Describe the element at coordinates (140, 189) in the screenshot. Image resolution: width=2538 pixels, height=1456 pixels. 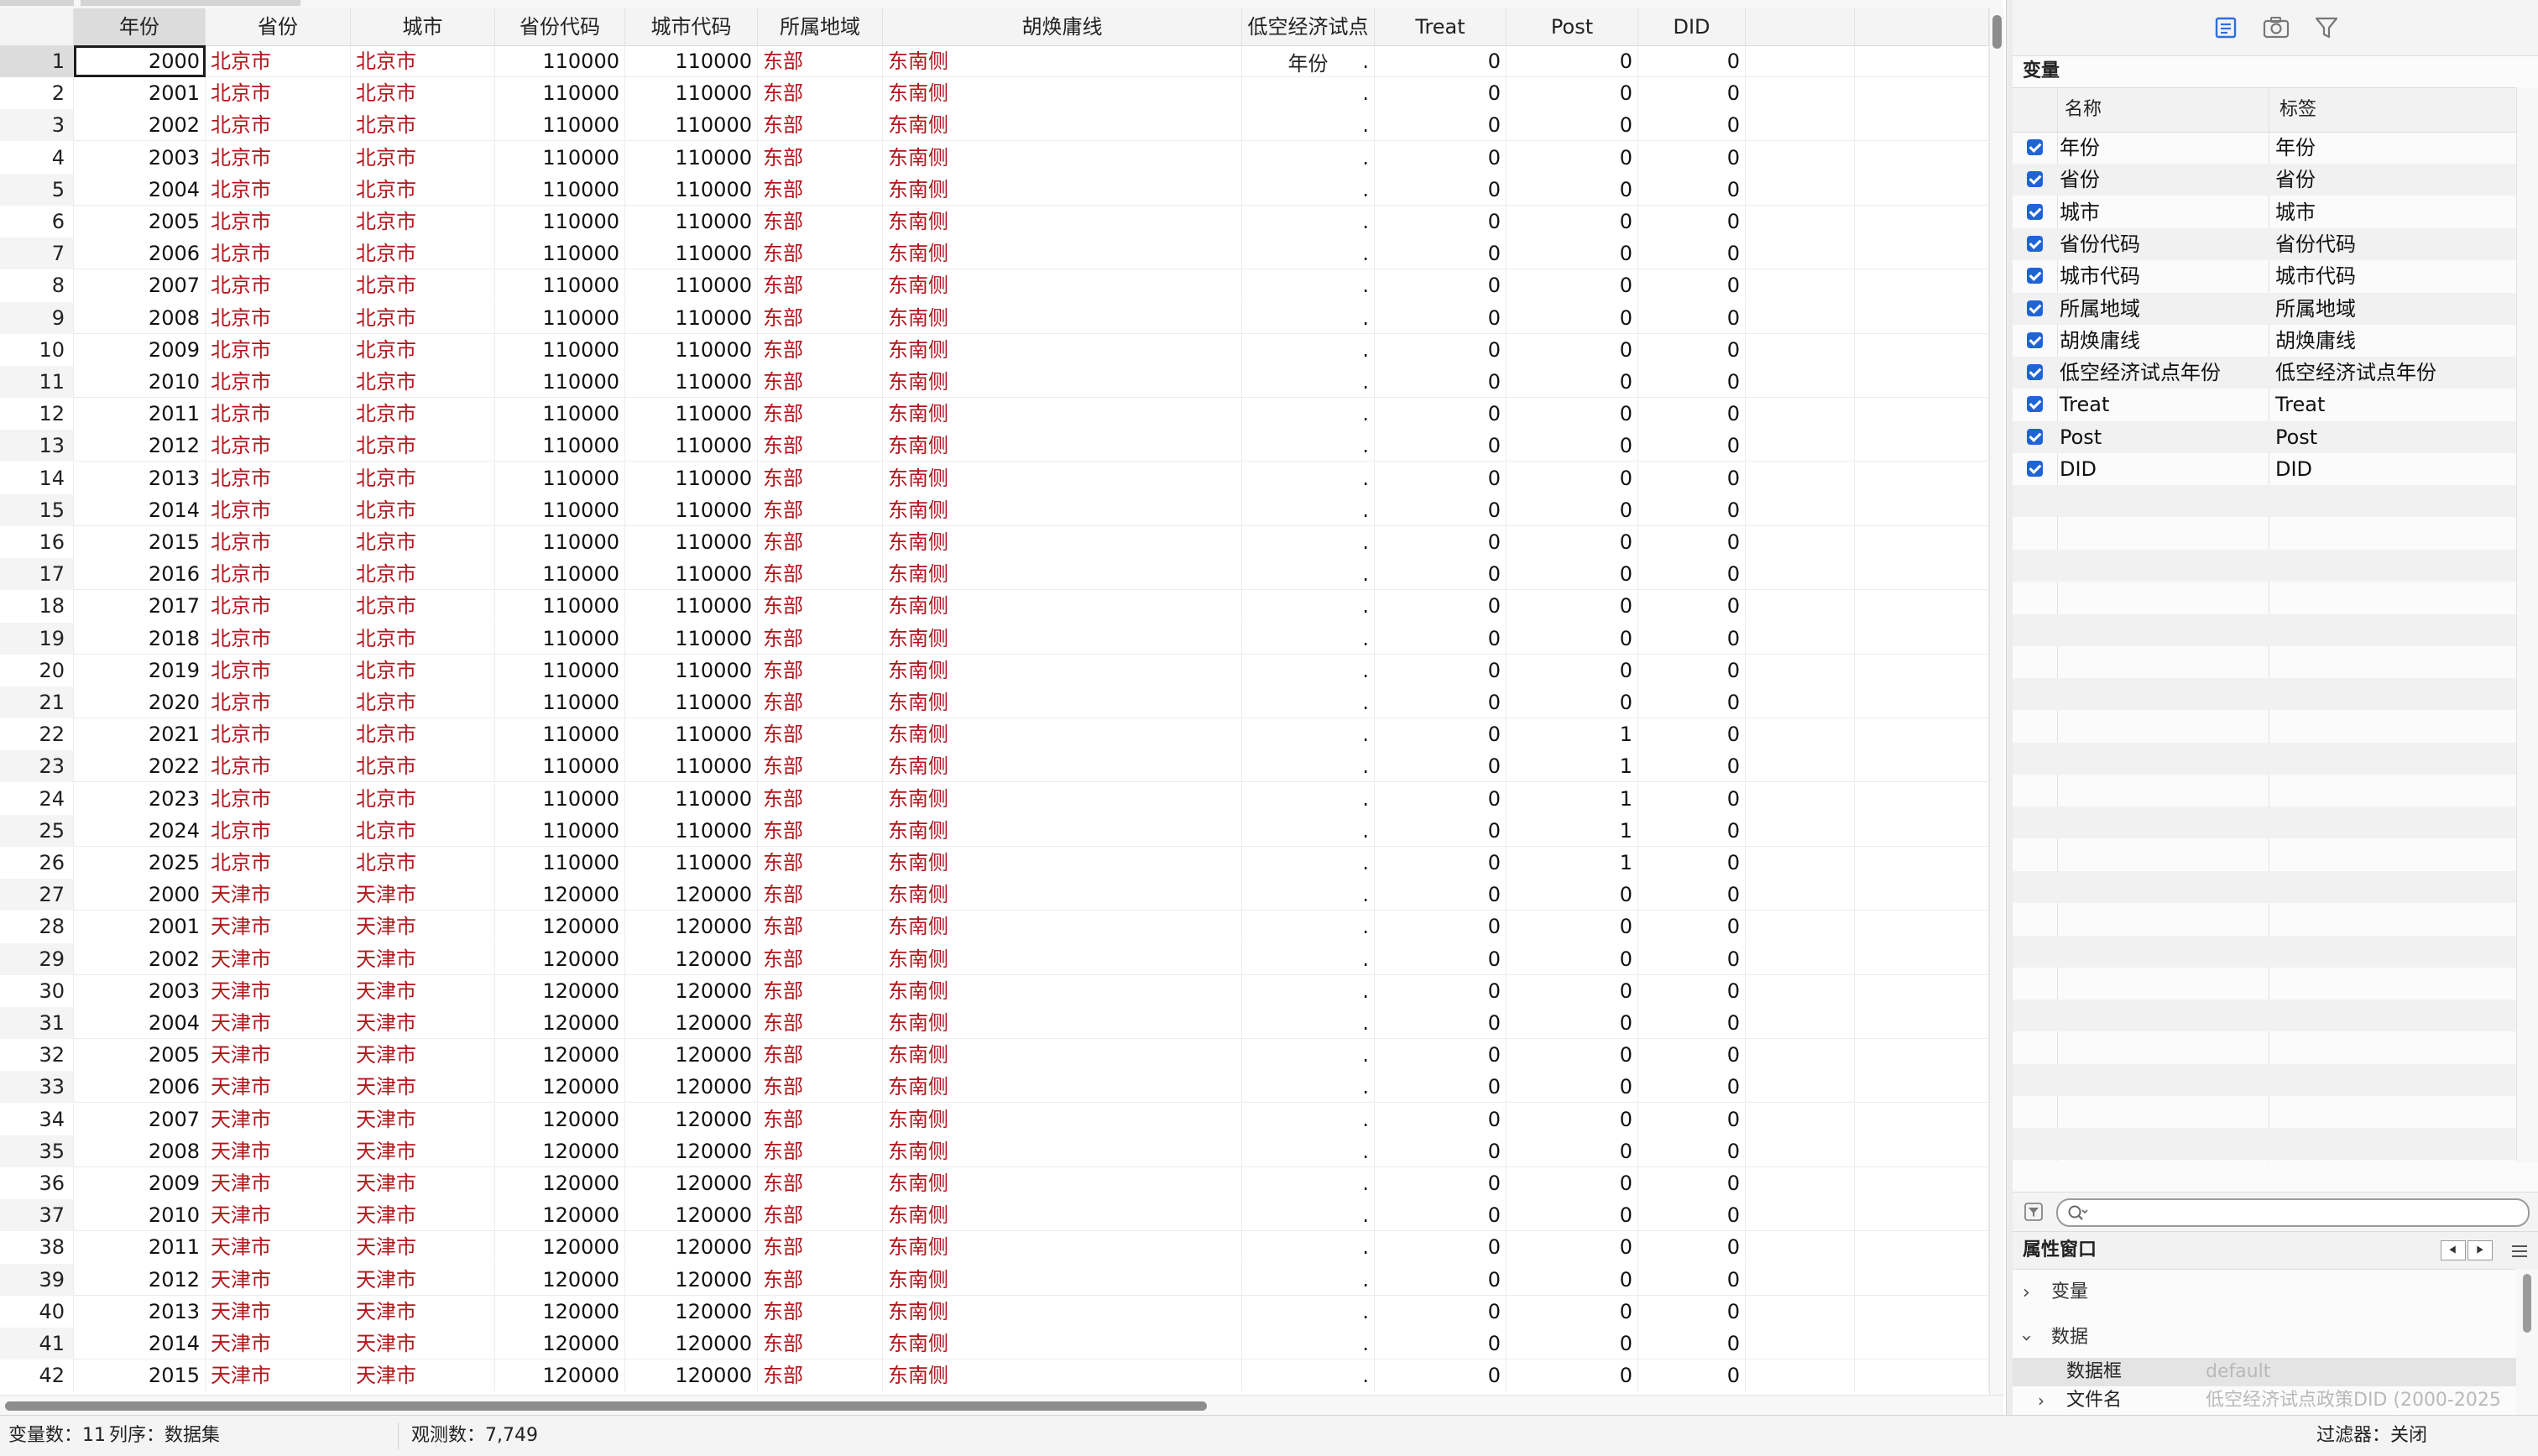
I see `table-cell: 2004` at that location.